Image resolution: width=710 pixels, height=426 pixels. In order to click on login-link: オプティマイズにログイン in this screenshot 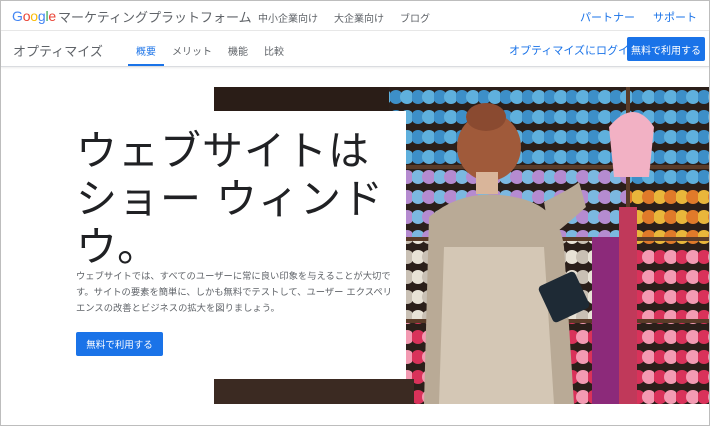, I will do `click(574, 50)`.